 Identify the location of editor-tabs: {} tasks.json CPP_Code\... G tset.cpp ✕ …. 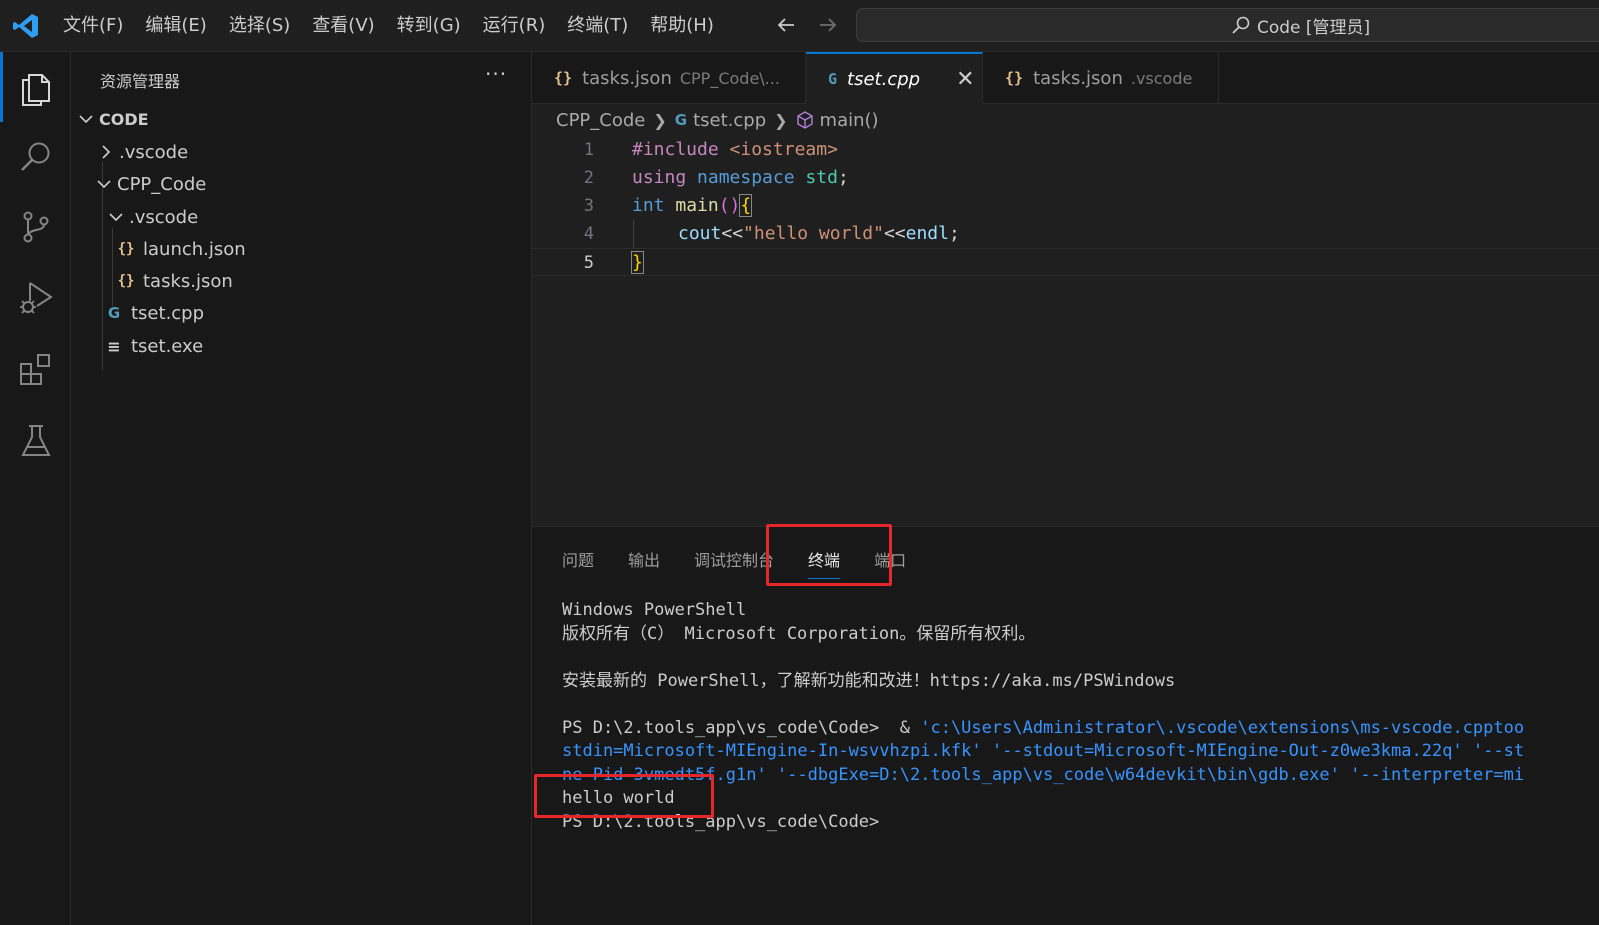
(1065, 78).